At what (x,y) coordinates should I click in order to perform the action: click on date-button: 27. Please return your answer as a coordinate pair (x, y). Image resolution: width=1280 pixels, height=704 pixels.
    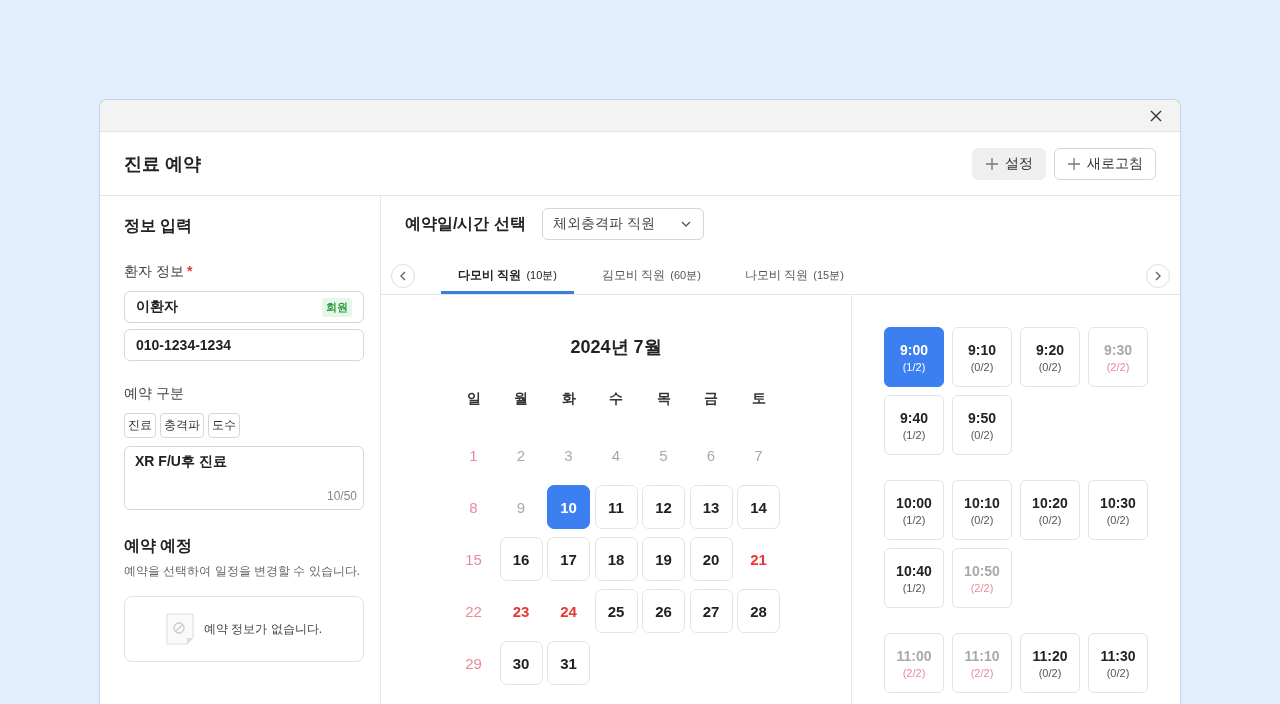
    Looking at the image, I should click on (711, 611).